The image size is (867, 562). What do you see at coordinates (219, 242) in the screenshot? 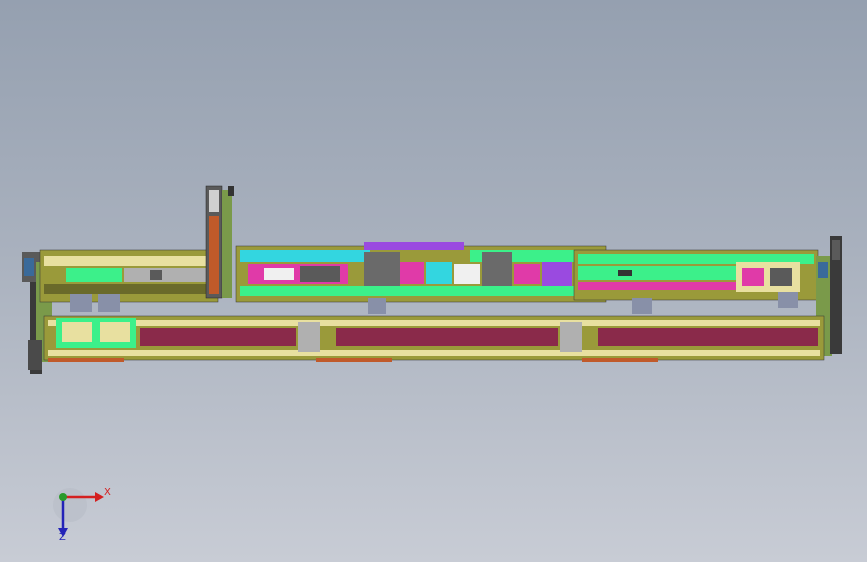
I see `vertical-tower` at bounding box center [219, 242].